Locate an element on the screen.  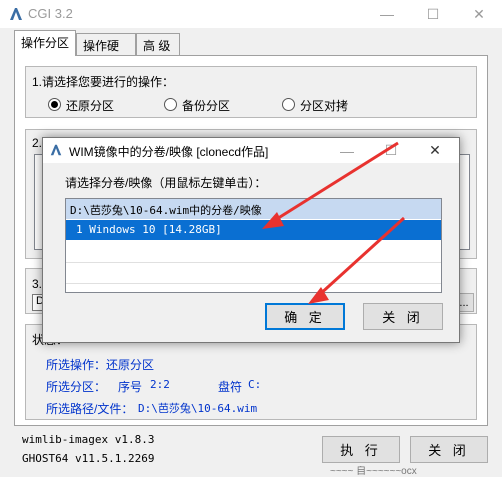
dialog-prompt: 请选择分卷/映像（用鼠标左键单击）： is located at coordinates (166, 183).